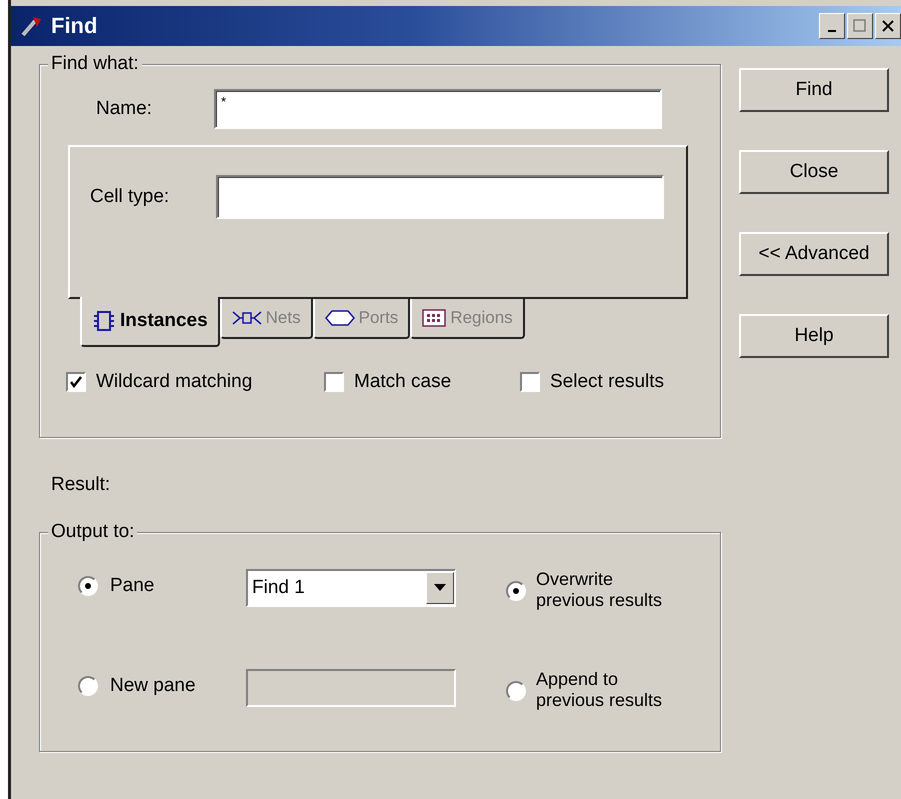  I want to click on radio-label: Overwrite previous results, so click(600, 589).